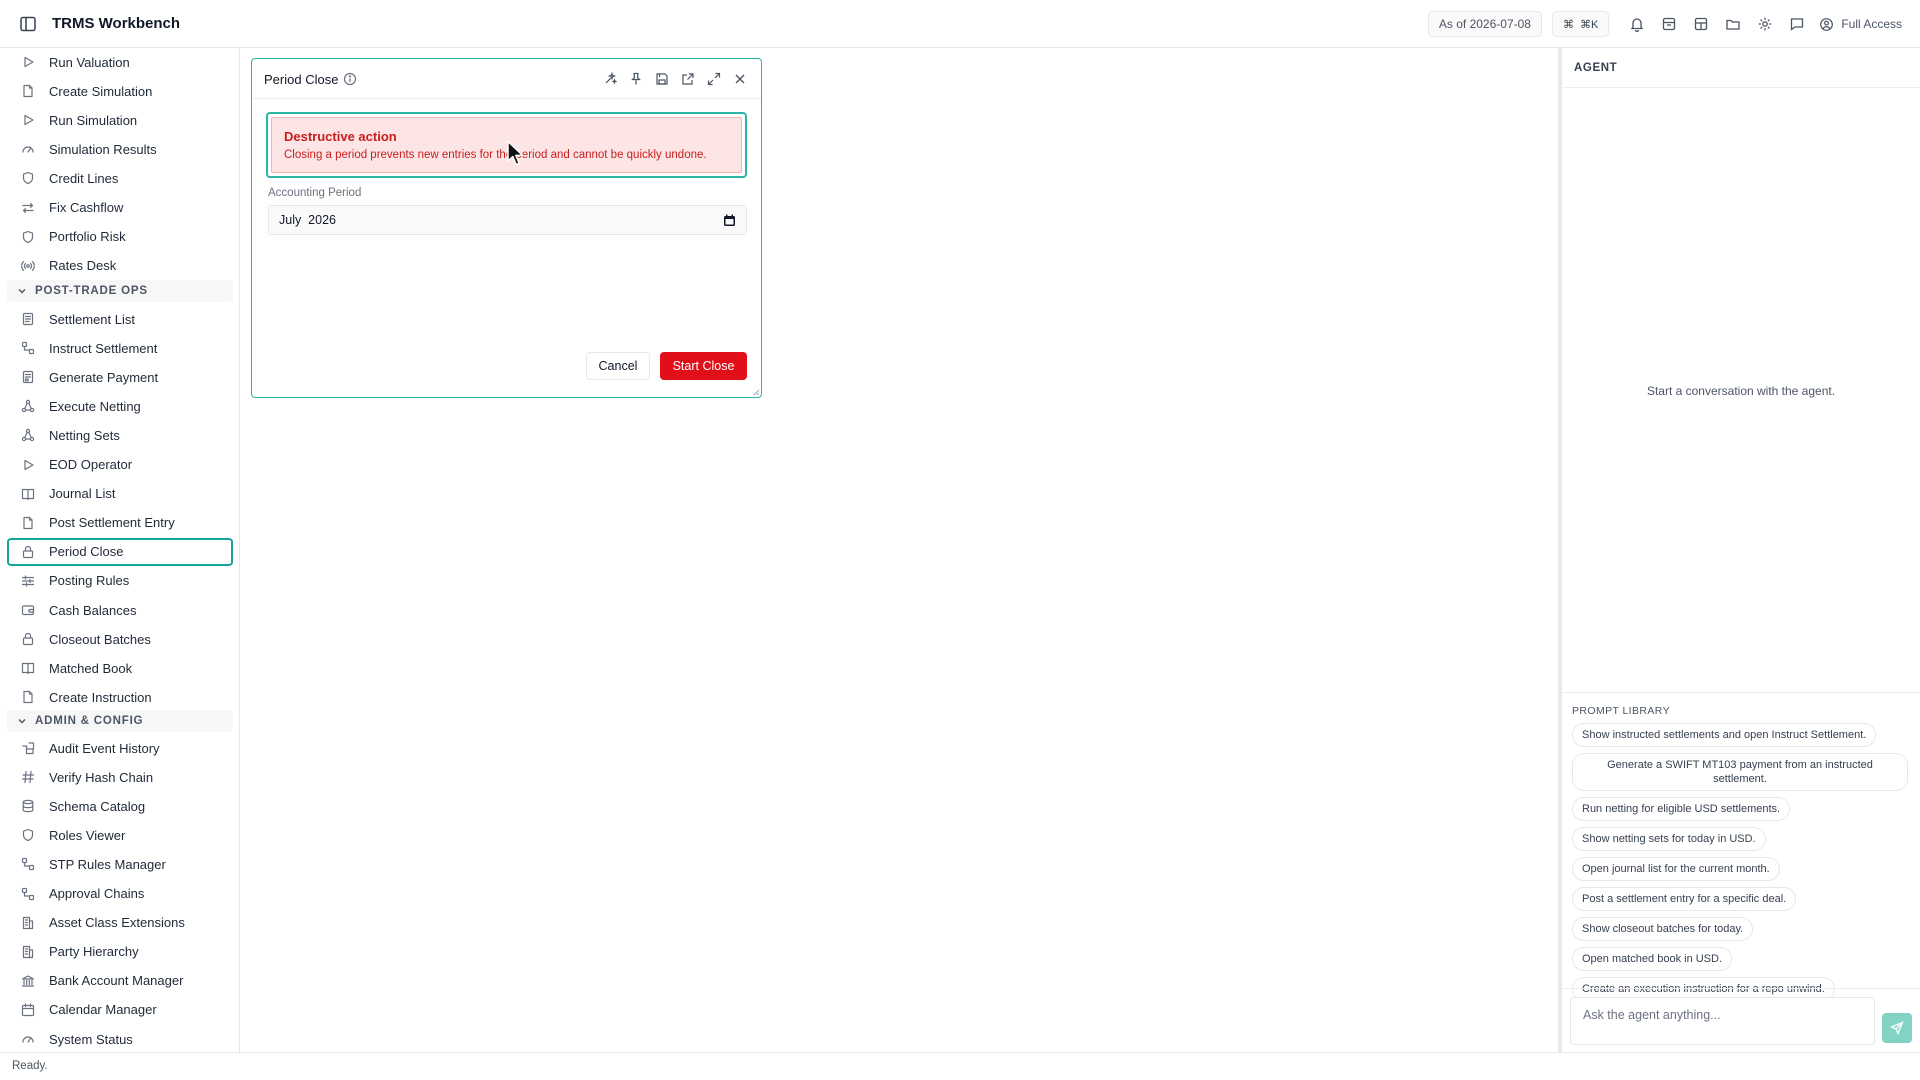 This screenshot has width=1920, height=1080. What do you see at coordinates (1663, 929) in the screenshot?
I see `prompt-chip: Show closeout batches for today.` at bounding box center [1663, 929].